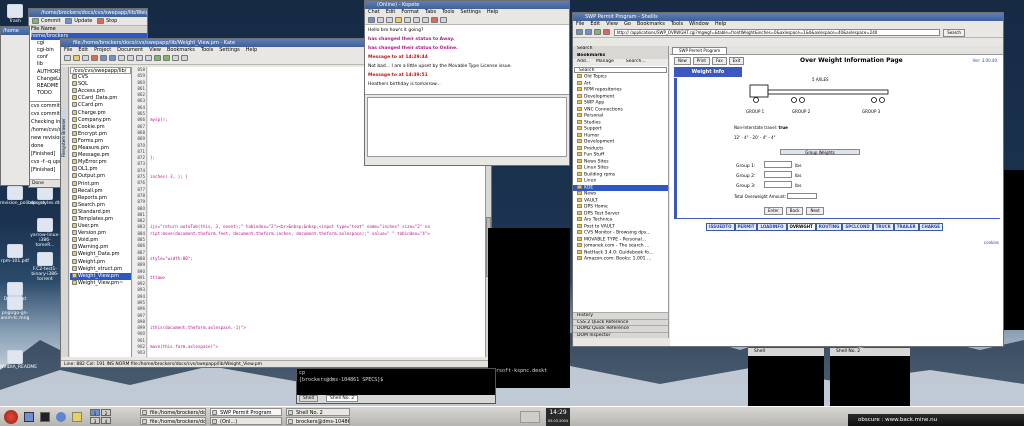 Image resolution: width=1024 pixels, height=426 pixels. What do you see at coordinates (627, 24) in the screenshot?
I see `browser-menu-item: Go` at bounding box center [627, 24].